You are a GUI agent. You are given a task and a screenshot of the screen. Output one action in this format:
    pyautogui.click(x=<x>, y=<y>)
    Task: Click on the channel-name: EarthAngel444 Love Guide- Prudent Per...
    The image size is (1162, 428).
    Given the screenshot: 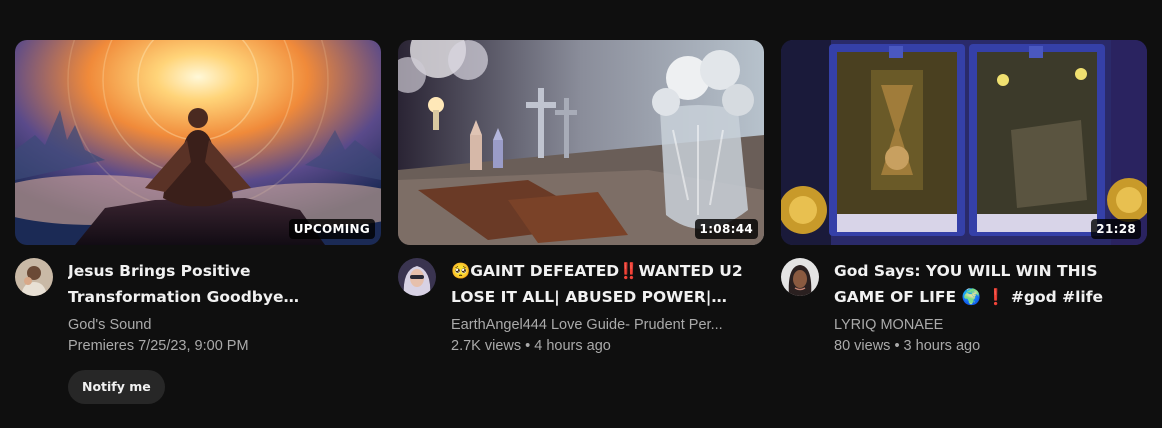 What is the action you would take?
    pyautogui.click(x=607, y=325)
    